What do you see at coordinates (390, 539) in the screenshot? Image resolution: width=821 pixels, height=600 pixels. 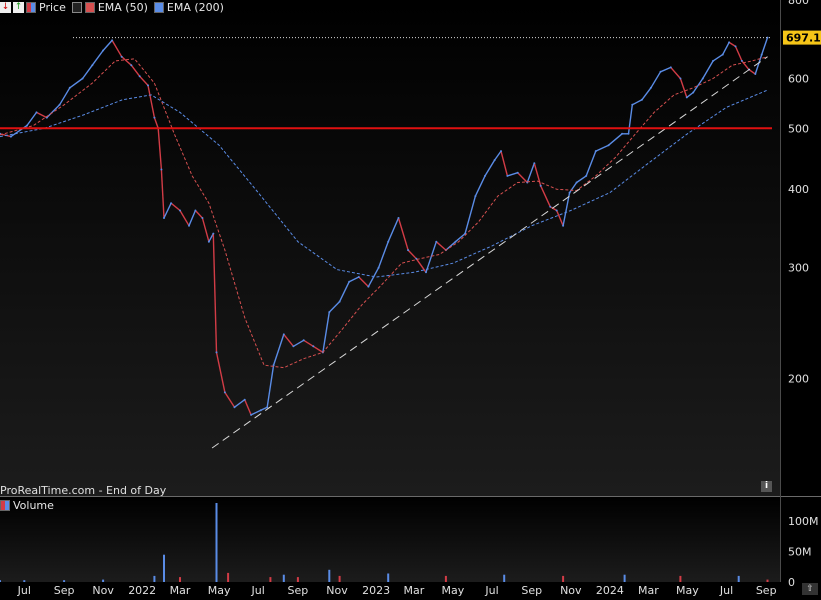 I see `volume-panel-background` at bounding box center [390, 539].